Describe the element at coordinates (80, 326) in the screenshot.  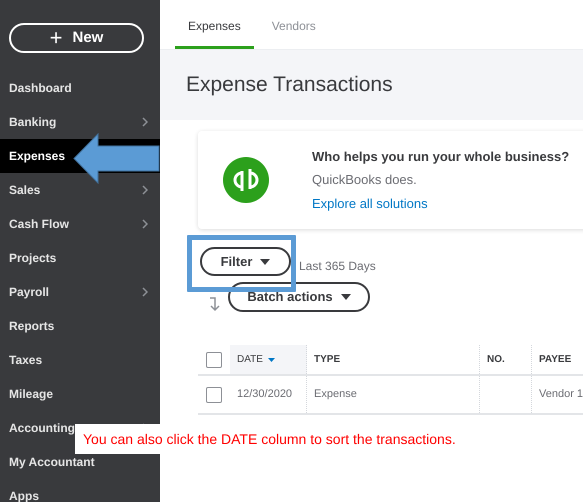
I see `sidebar-item: Reports` at that location.